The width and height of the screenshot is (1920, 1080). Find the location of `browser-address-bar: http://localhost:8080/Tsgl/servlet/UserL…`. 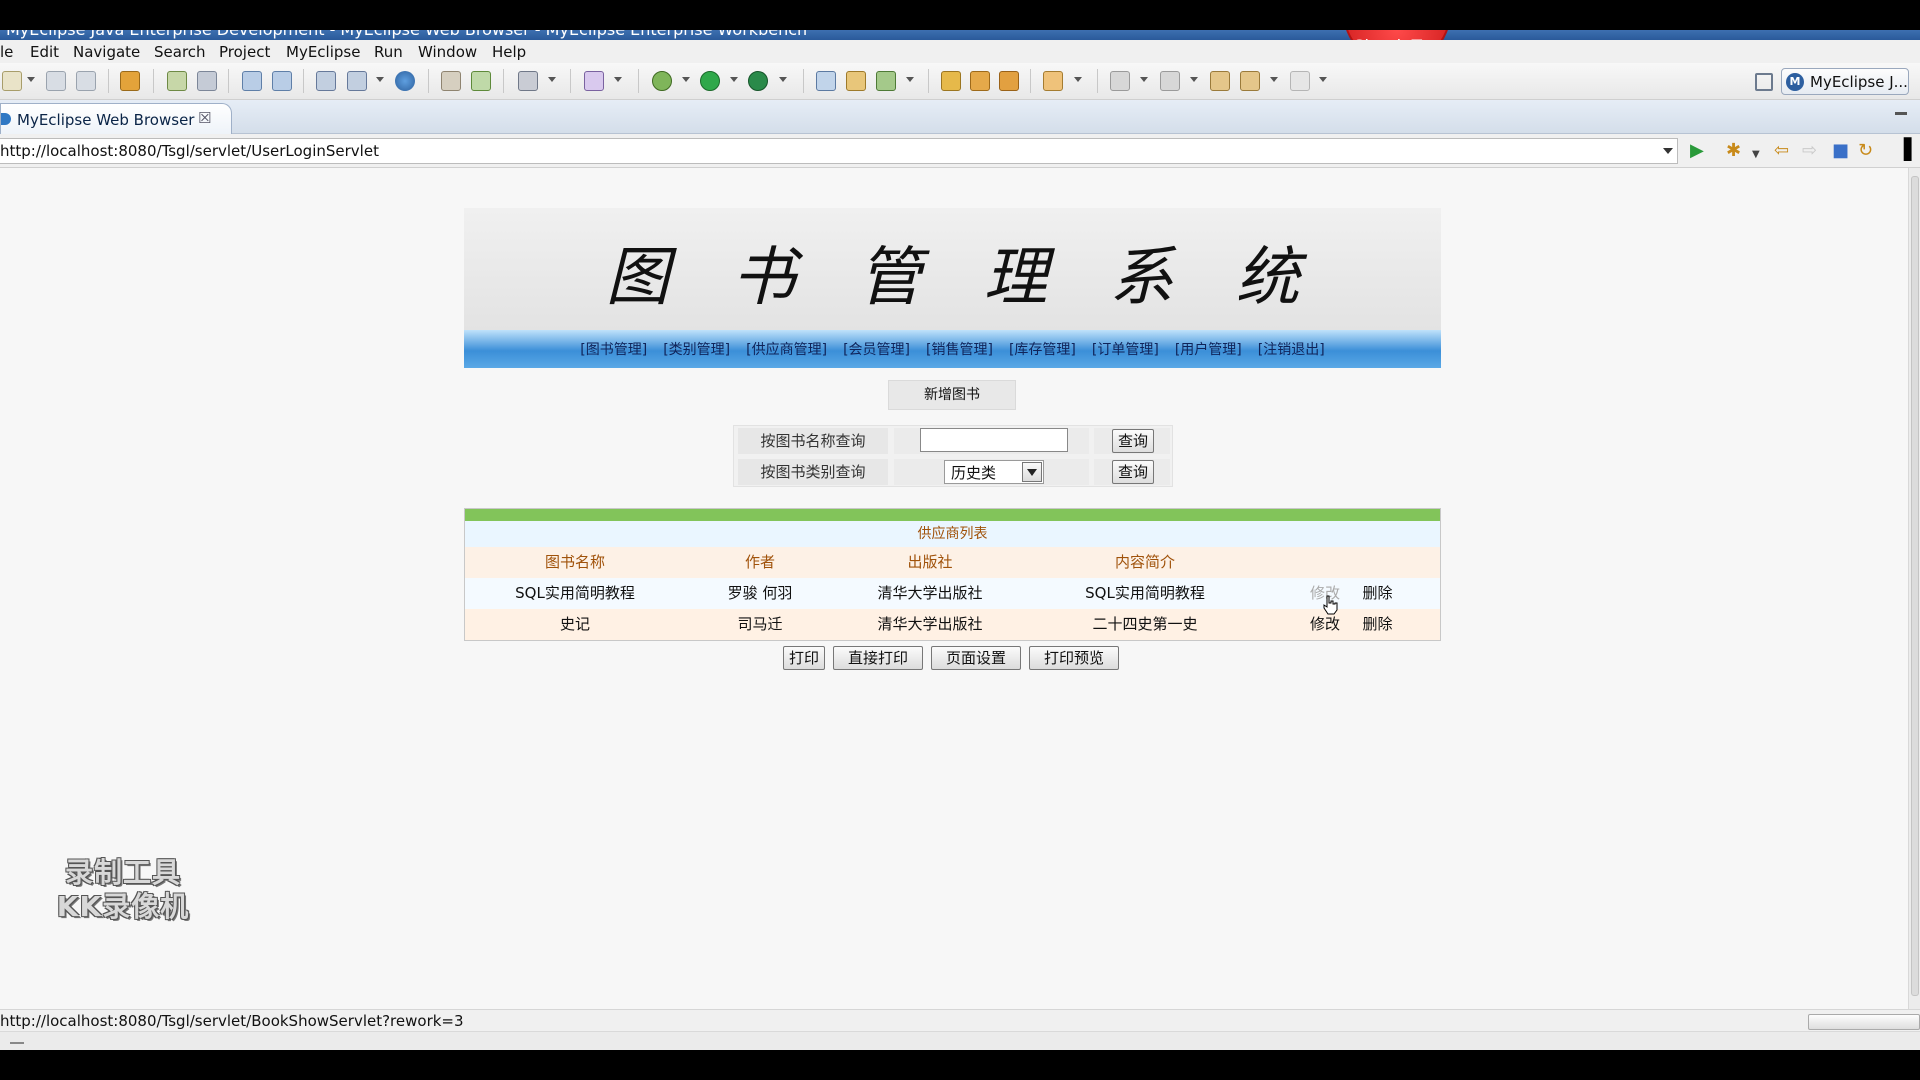

browser-address-bar: http://localhost:8080/Tsgl/servlet/UserL… is located at coordinates (960, 151).